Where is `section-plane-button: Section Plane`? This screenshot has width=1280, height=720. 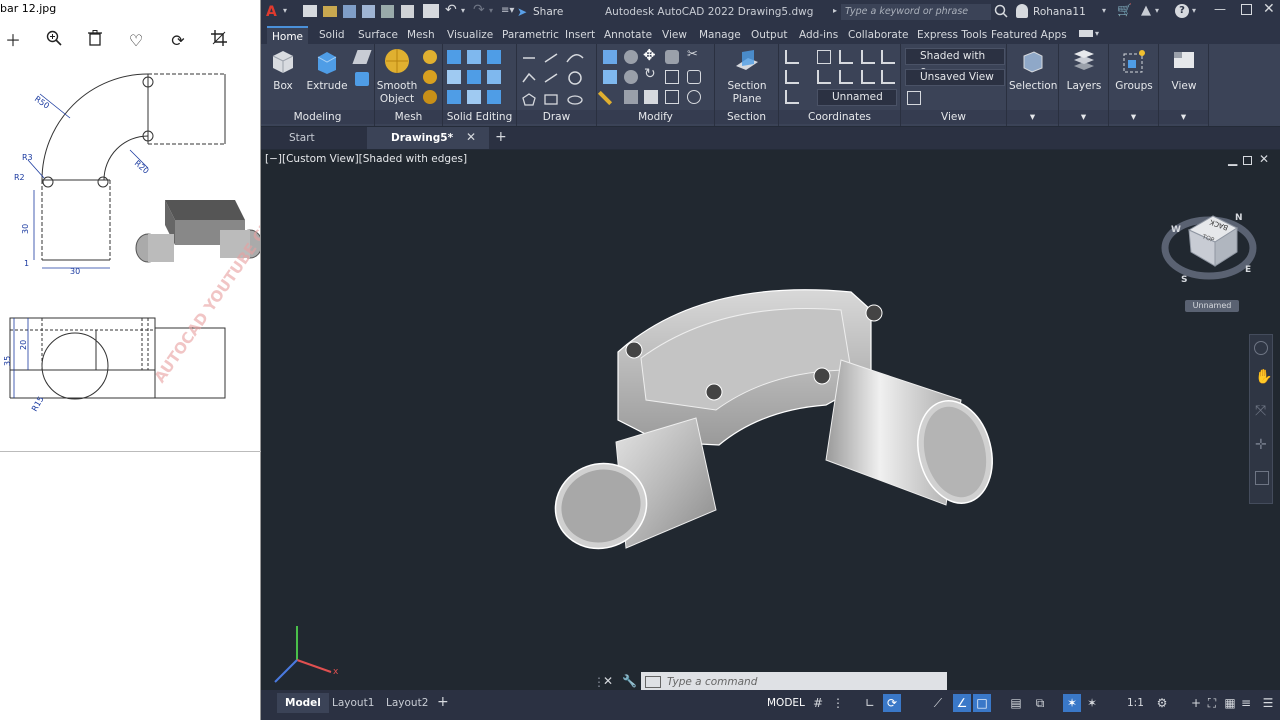 section-plane-button: Section Plane is located at coordinates (747, 77).